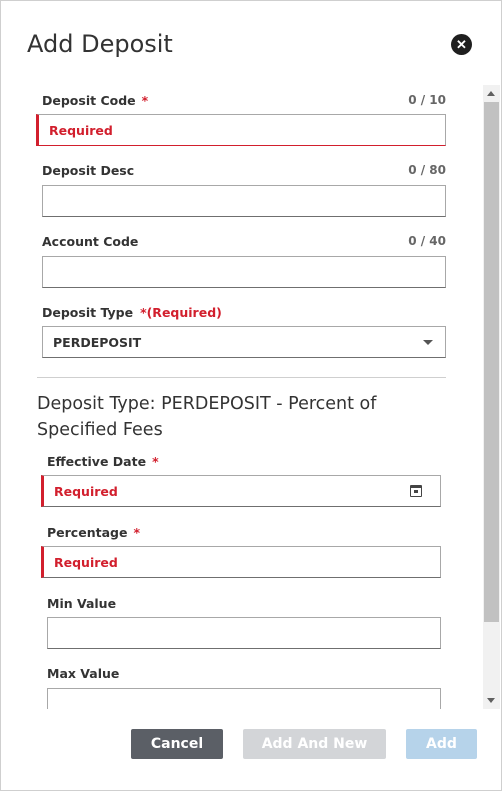  I want to click on add-and-new-button: Add And New, so click(314, 744).